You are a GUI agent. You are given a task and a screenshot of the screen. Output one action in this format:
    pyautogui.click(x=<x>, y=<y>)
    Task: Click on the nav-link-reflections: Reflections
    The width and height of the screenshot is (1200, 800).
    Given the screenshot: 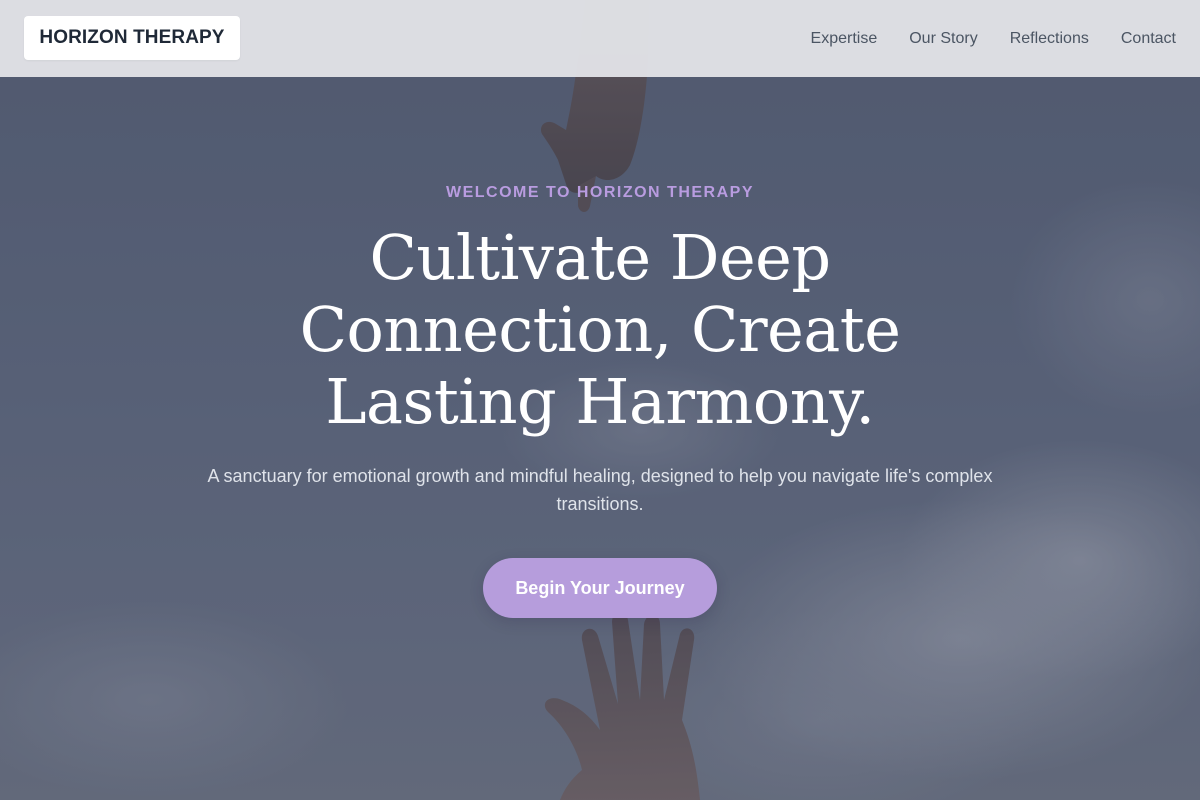 What is the action you would take?
    pyautogui.click(x=1049, y=39)
    